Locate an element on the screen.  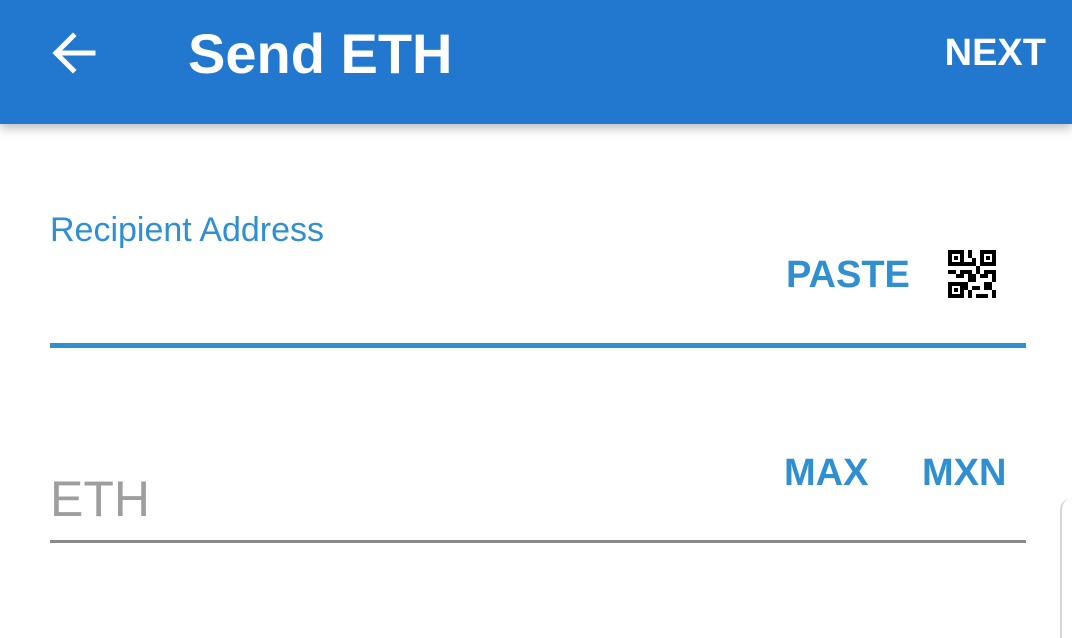
back-button is located at coordinates (73, 53).